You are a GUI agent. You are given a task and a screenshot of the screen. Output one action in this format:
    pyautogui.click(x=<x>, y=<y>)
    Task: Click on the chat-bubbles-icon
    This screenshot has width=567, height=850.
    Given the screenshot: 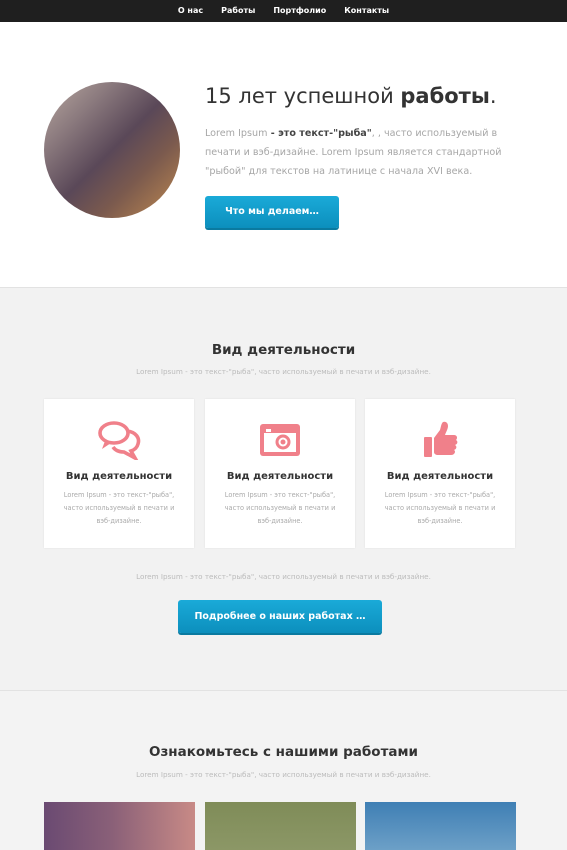 What is the action you would take?
    pyautogui.click(x=119, y=440)
    